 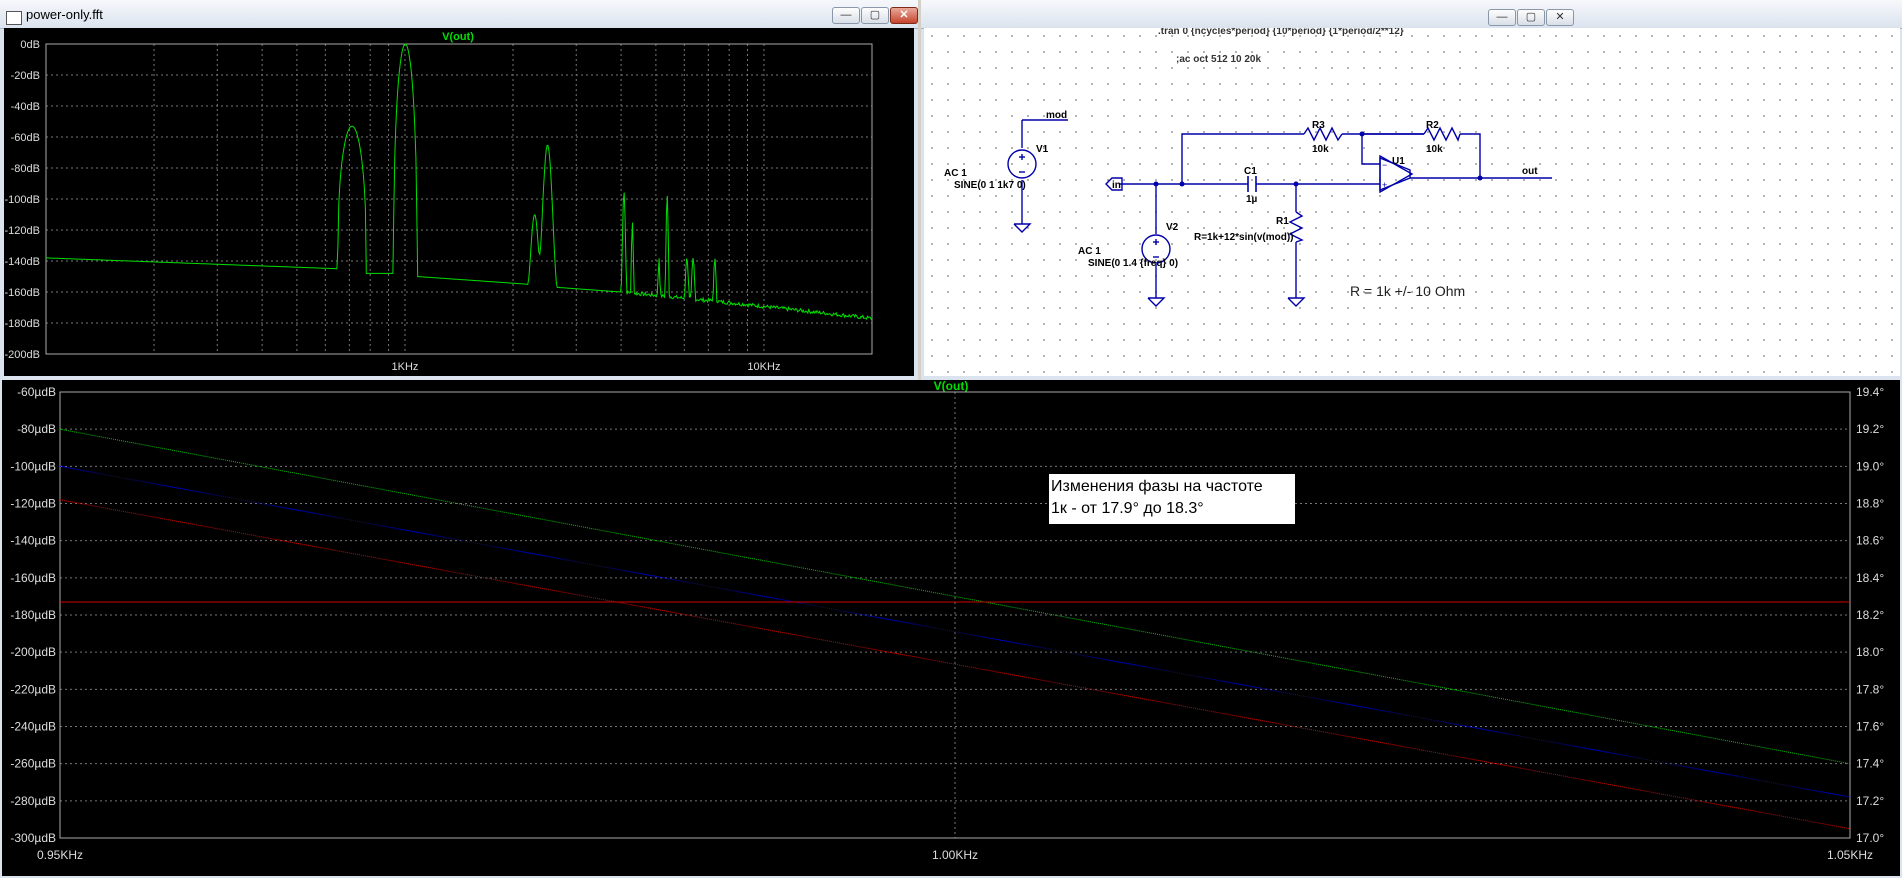 I want to click on y-tick-label: -60µdB, so click(x=36, y=392).